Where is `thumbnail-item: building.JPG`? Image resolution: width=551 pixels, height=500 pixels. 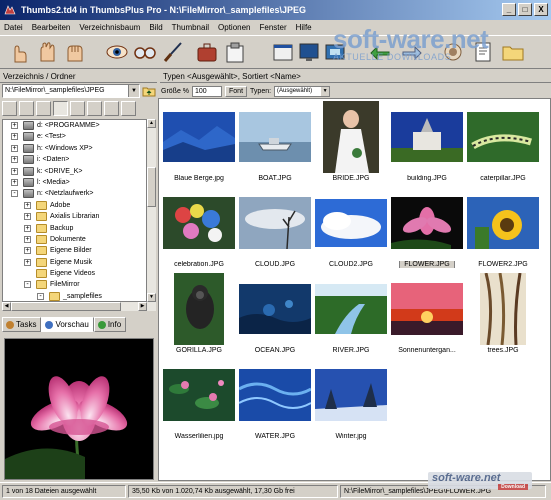 thumbnail-item: building.JPG is located at coordinates (427, 144).